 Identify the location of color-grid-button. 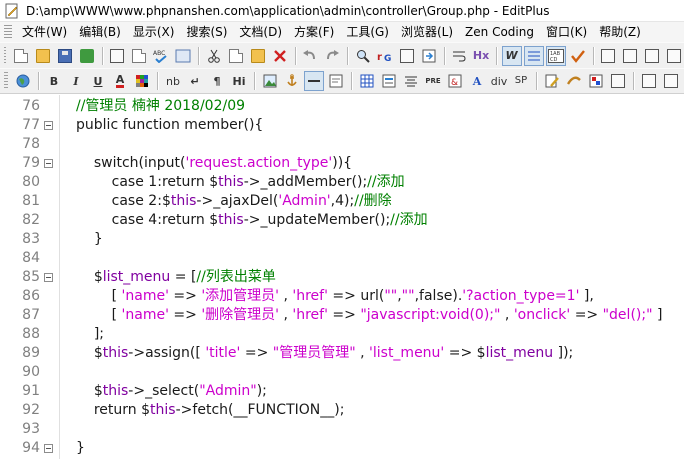
(142, 81).